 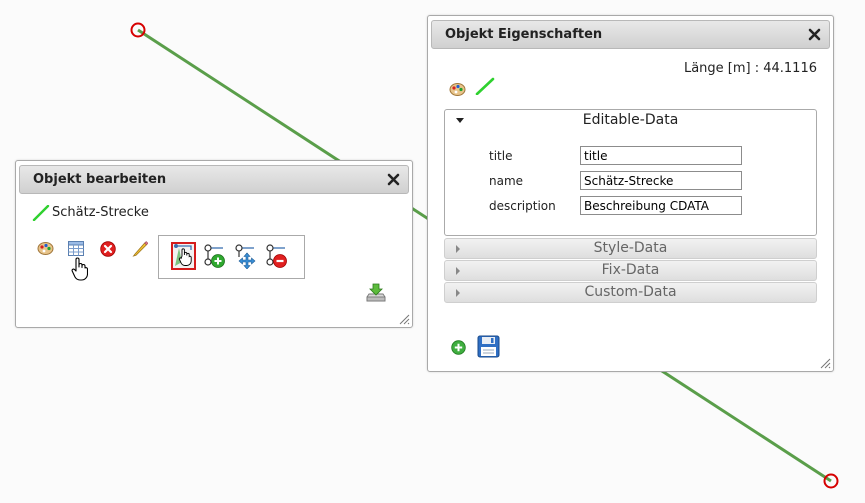 I want to click on field-label-name: name, so click(x=506, y=181).